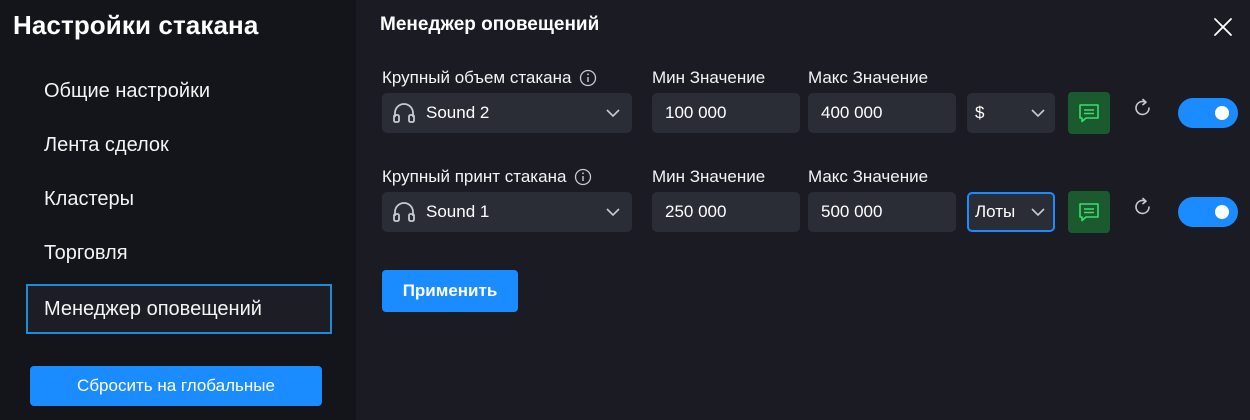  I want to click on close-button, so click(1223, 27).